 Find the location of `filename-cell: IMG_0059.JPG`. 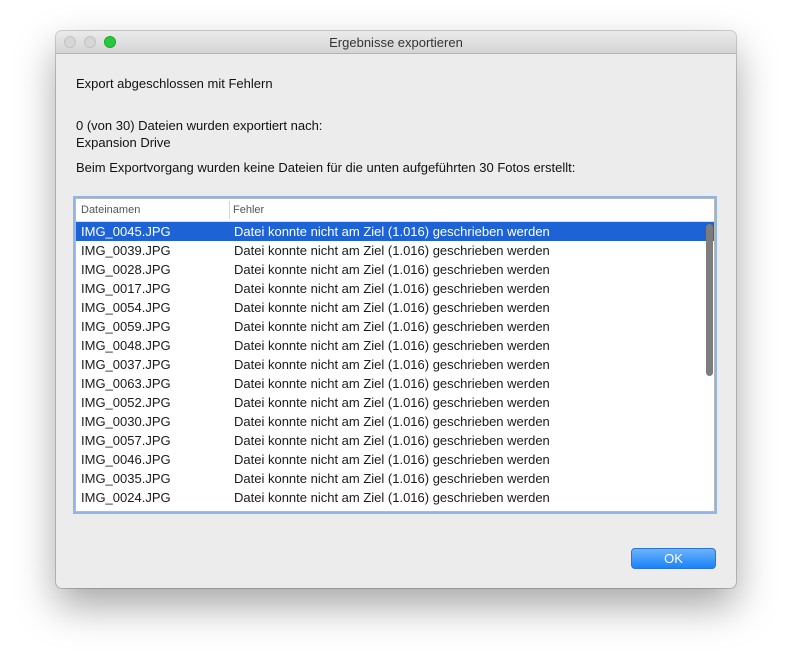

filename-cell: IMG_0059.JPG is located at coordinates (126, 326).